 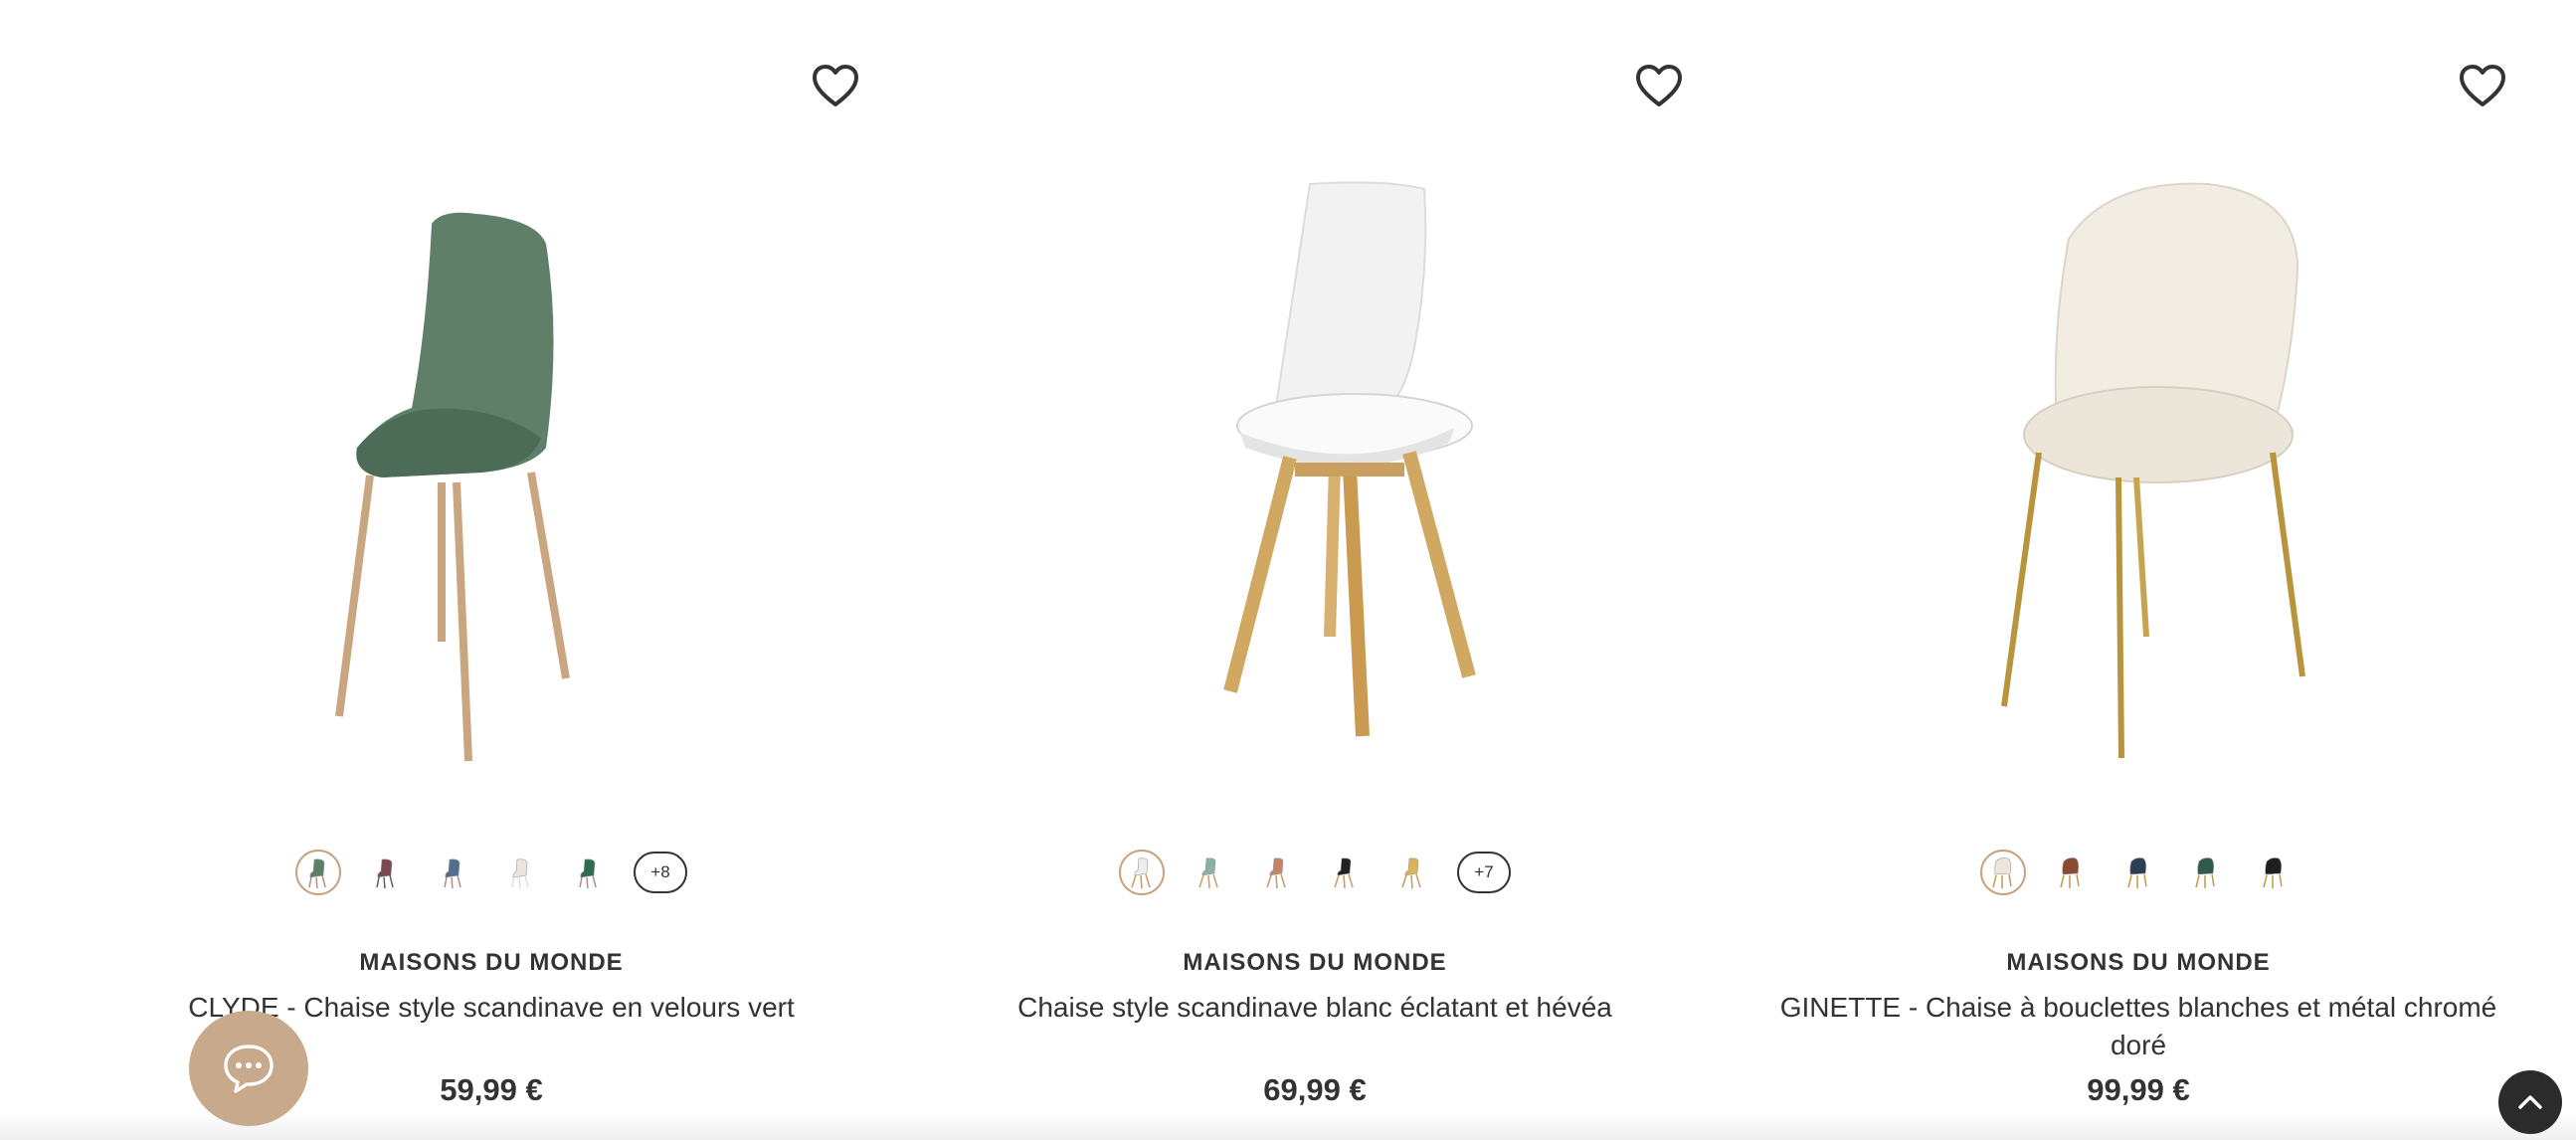 What do you see at coordinates (491, 873) in the screenshot?
I see `color-swatches: +8` at bounding box center [491, 873].